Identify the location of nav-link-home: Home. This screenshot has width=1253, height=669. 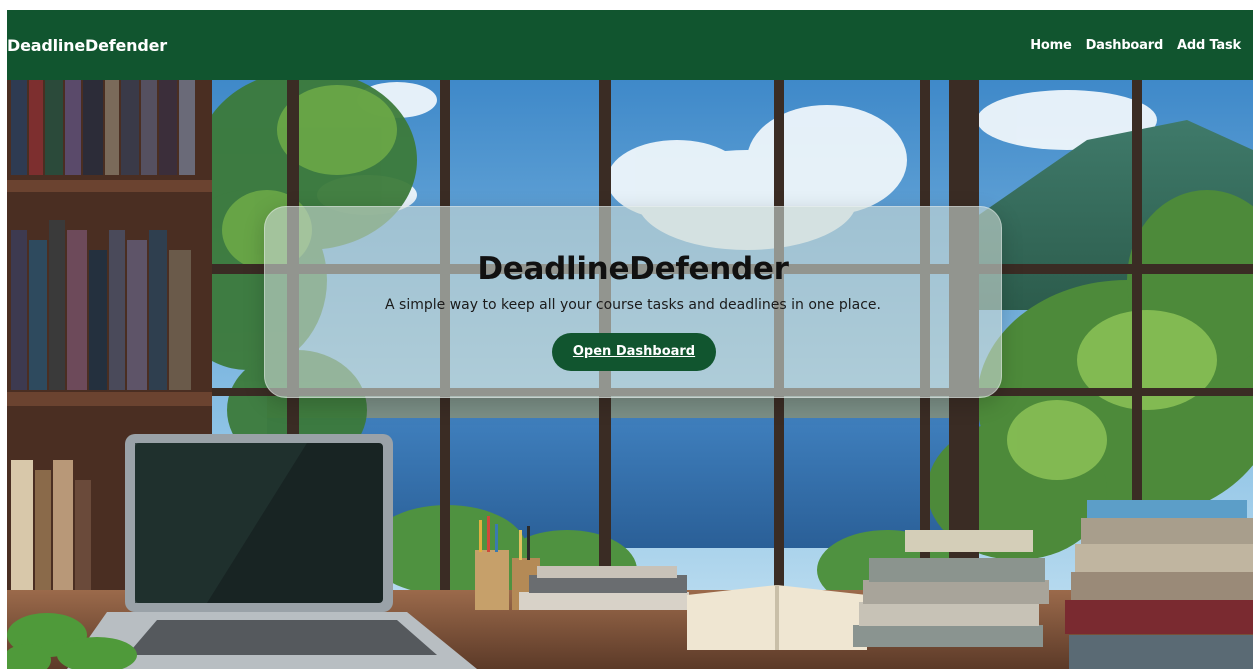
(1051, 45).